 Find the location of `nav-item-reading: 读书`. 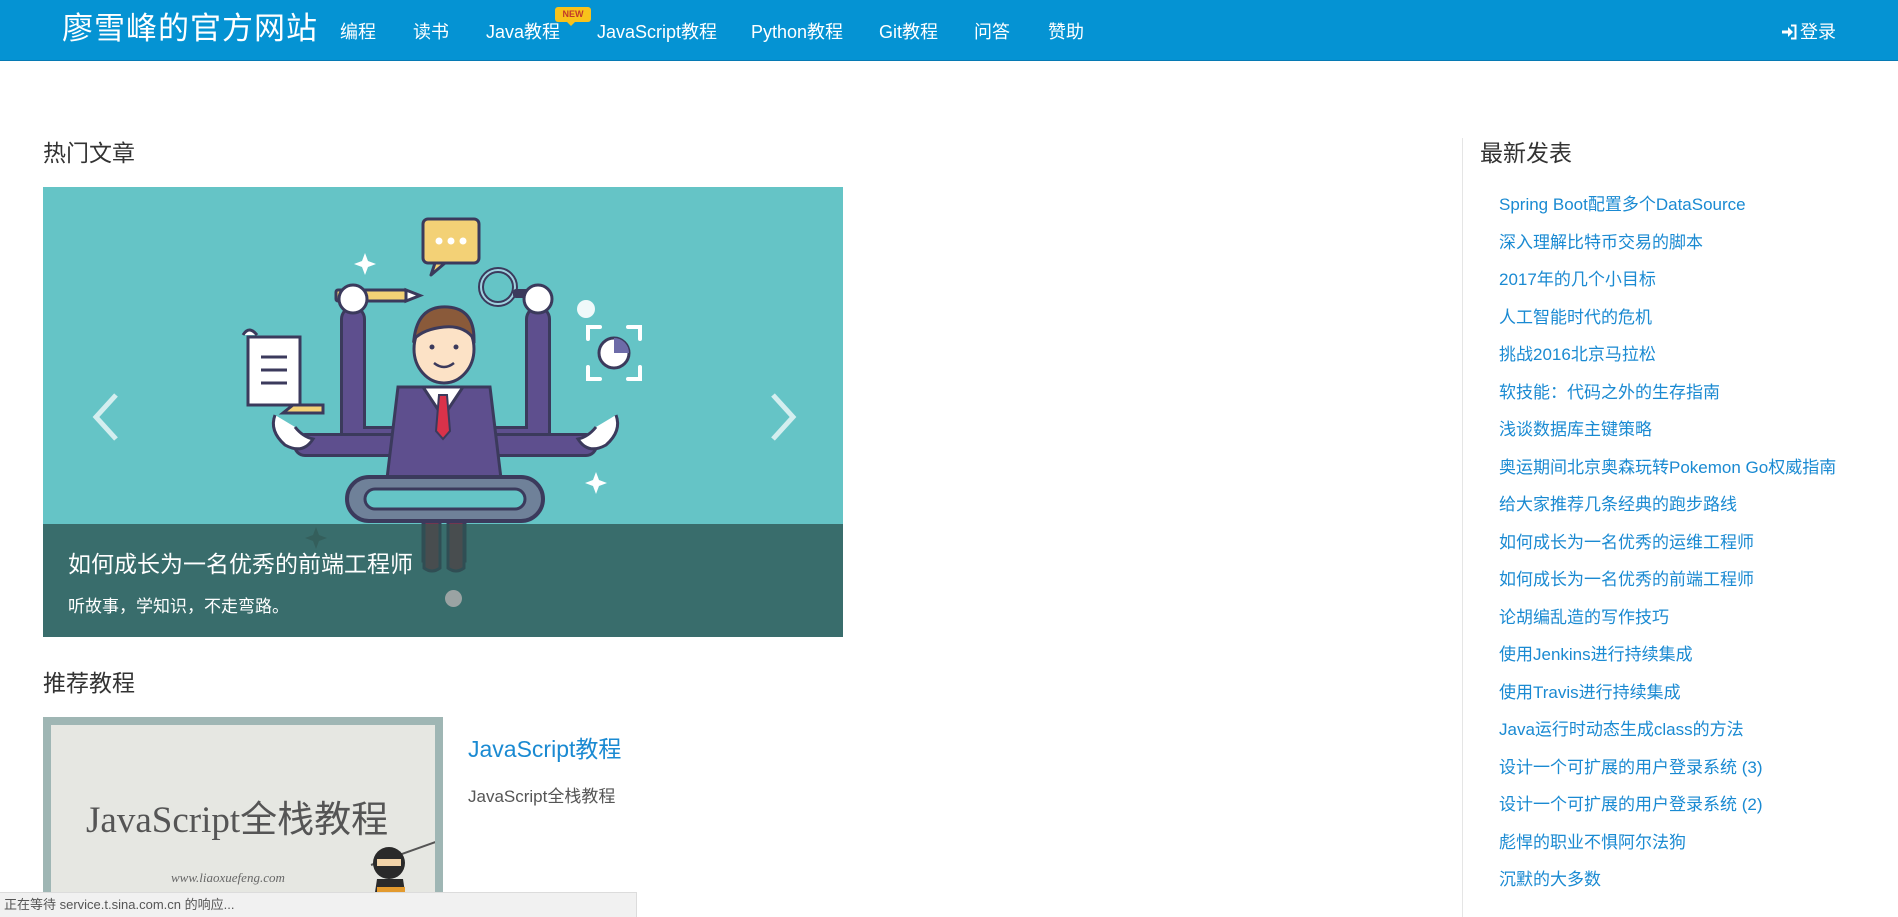

nav-item-reading: 读书 is located at coordinates (431, 32).